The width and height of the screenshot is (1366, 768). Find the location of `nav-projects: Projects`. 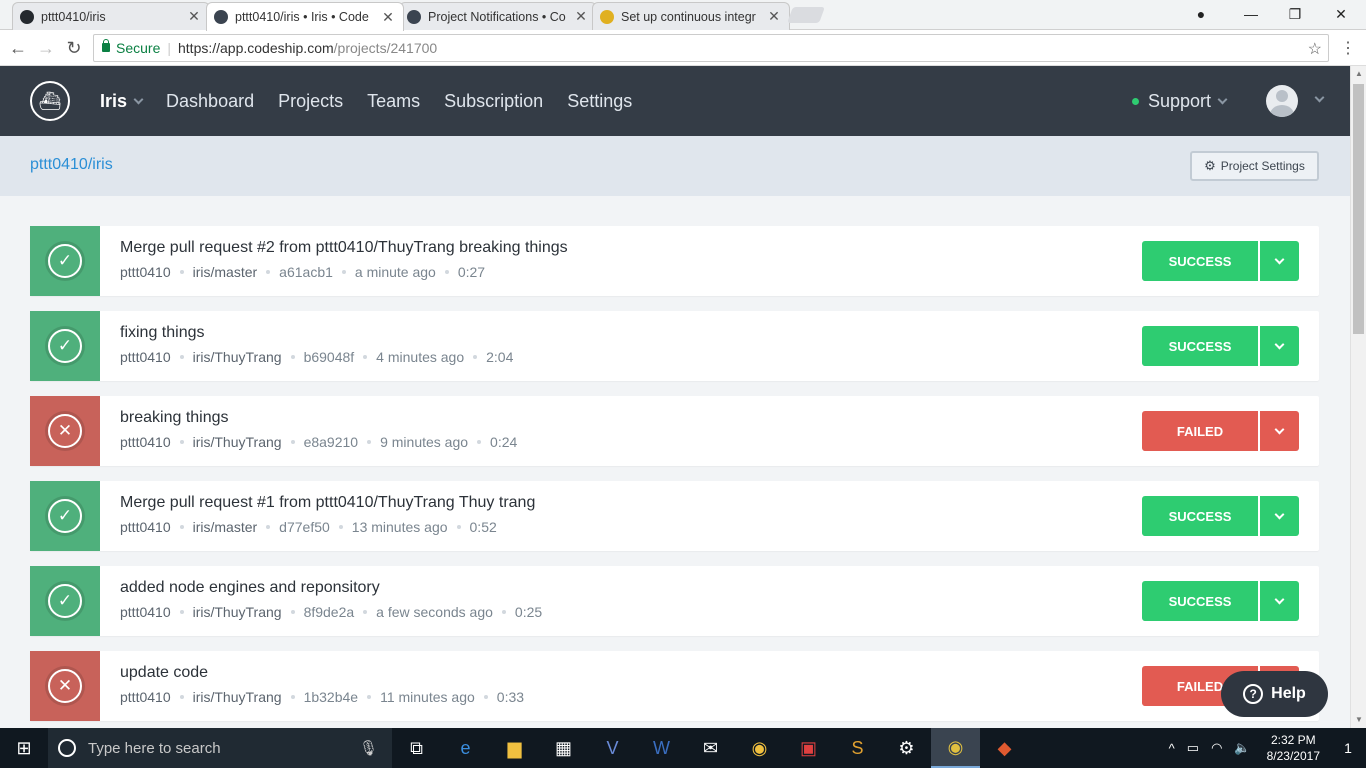

nav-projects: Projects is located at coordinates (310, 101).